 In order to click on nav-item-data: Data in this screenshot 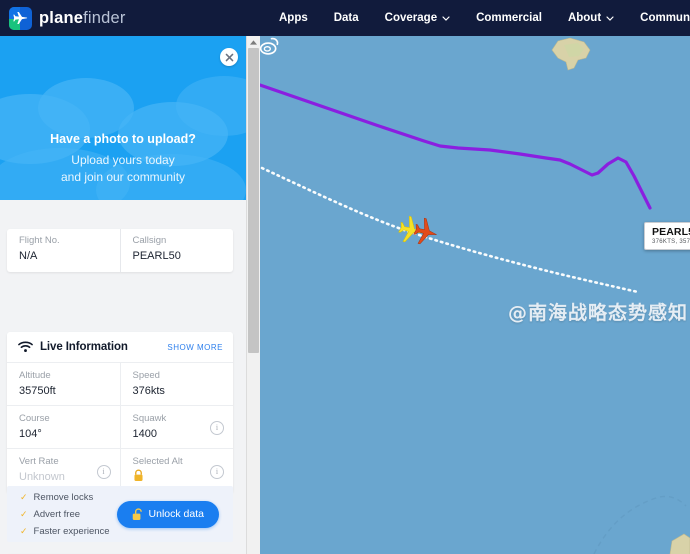, I will do `click(346, 18)`.